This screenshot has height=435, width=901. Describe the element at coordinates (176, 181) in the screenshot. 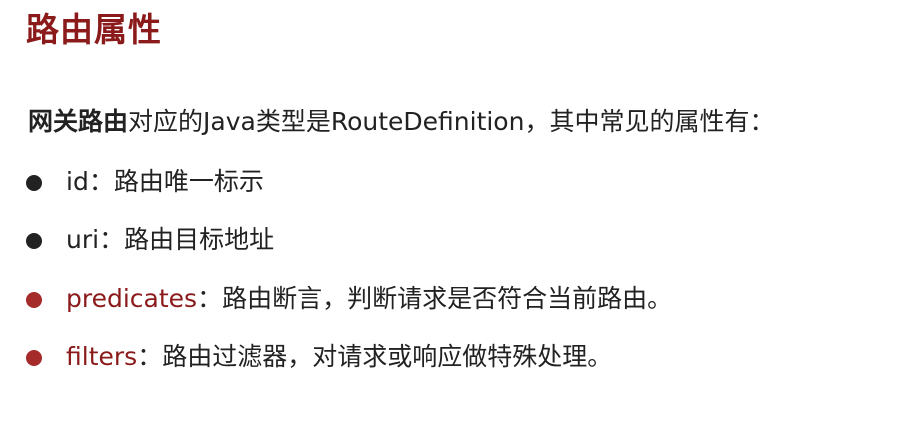

I see `bullet-desc: ：路由唯一标示` at that location.